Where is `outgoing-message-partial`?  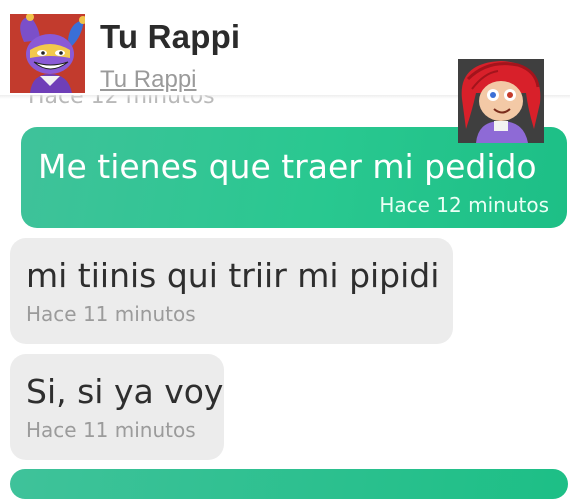 outgoing-message-partial is located at coordinates (289, 484).